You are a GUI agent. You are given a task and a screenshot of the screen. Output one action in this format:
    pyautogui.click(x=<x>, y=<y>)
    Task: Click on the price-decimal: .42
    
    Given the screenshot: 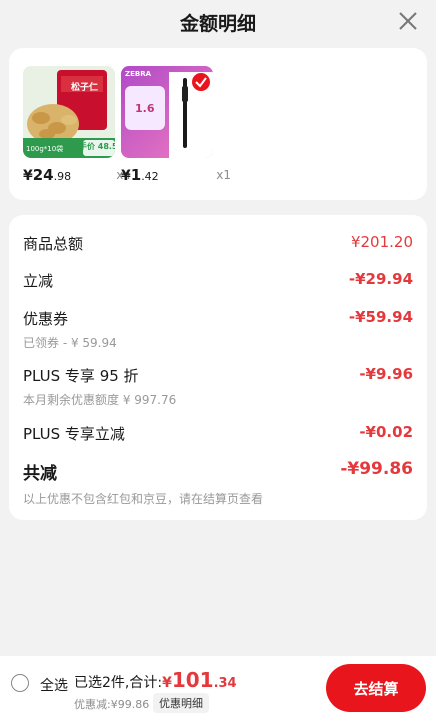 What is the action you would take?
    pyautogui.click(x=150, y=176)
    